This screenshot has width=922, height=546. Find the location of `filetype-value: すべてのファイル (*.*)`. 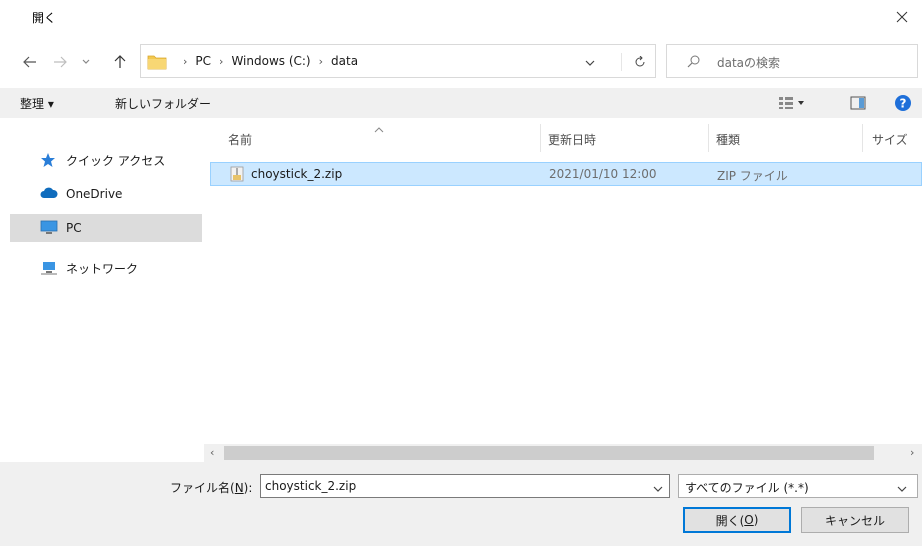

filetype-value: すべてのファイル (*.*) is located at coordinates (747, 488).